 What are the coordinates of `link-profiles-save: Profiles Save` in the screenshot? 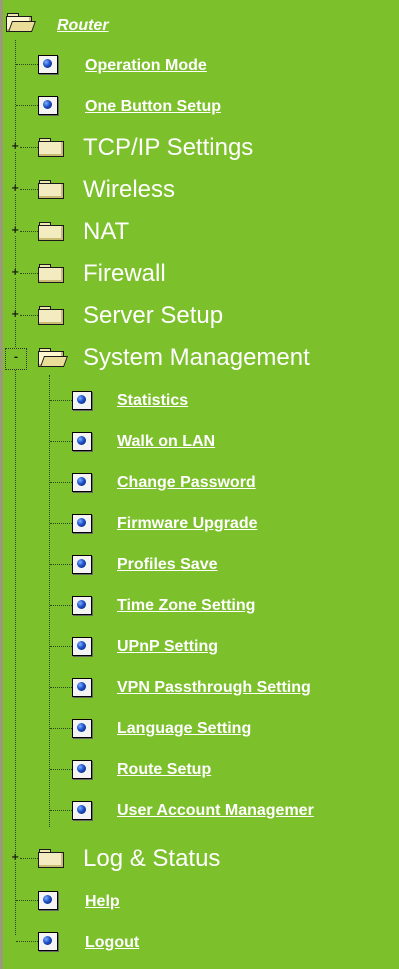 It's located at (167, 565).